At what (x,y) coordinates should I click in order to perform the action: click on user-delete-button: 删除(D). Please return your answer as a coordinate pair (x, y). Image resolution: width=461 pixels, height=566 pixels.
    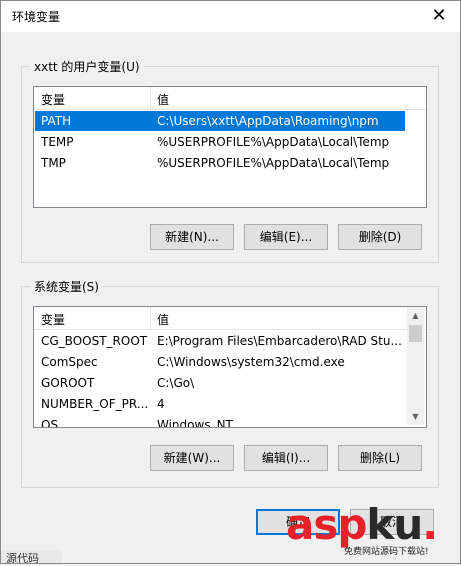
    Looking at the image, I should click on (380, 237).